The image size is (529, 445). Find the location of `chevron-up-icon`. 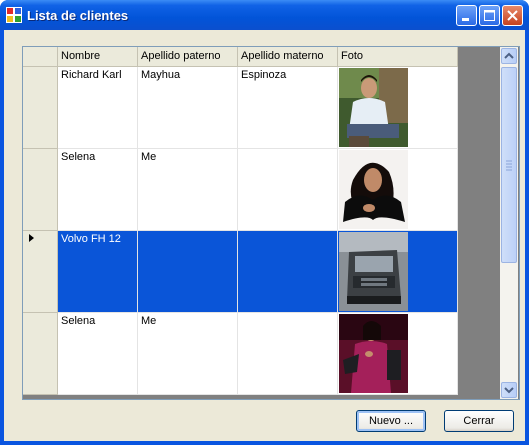

chevron-up-icon is located at coordinates (509, 55).